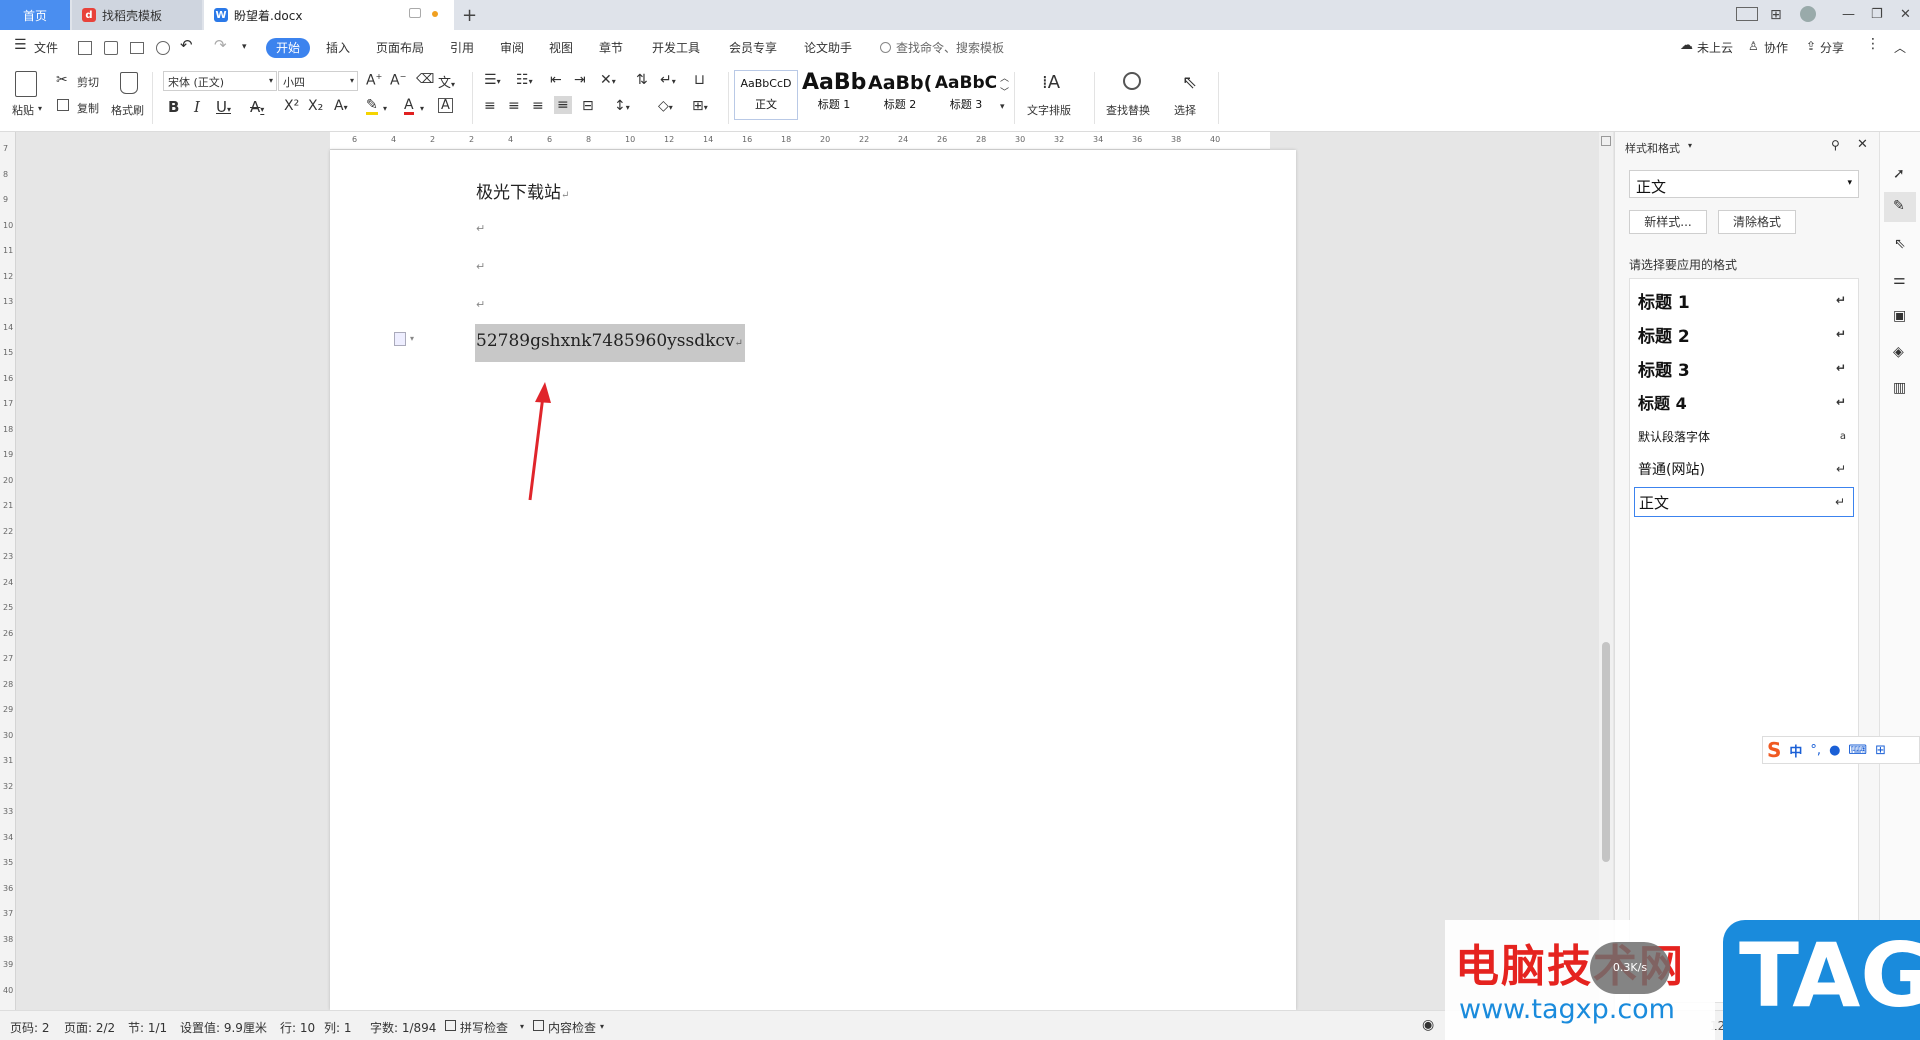 The image size is (1920, 1040). I want to click on command-search-input: 查找命令、搜索模板, so click(950, 47).